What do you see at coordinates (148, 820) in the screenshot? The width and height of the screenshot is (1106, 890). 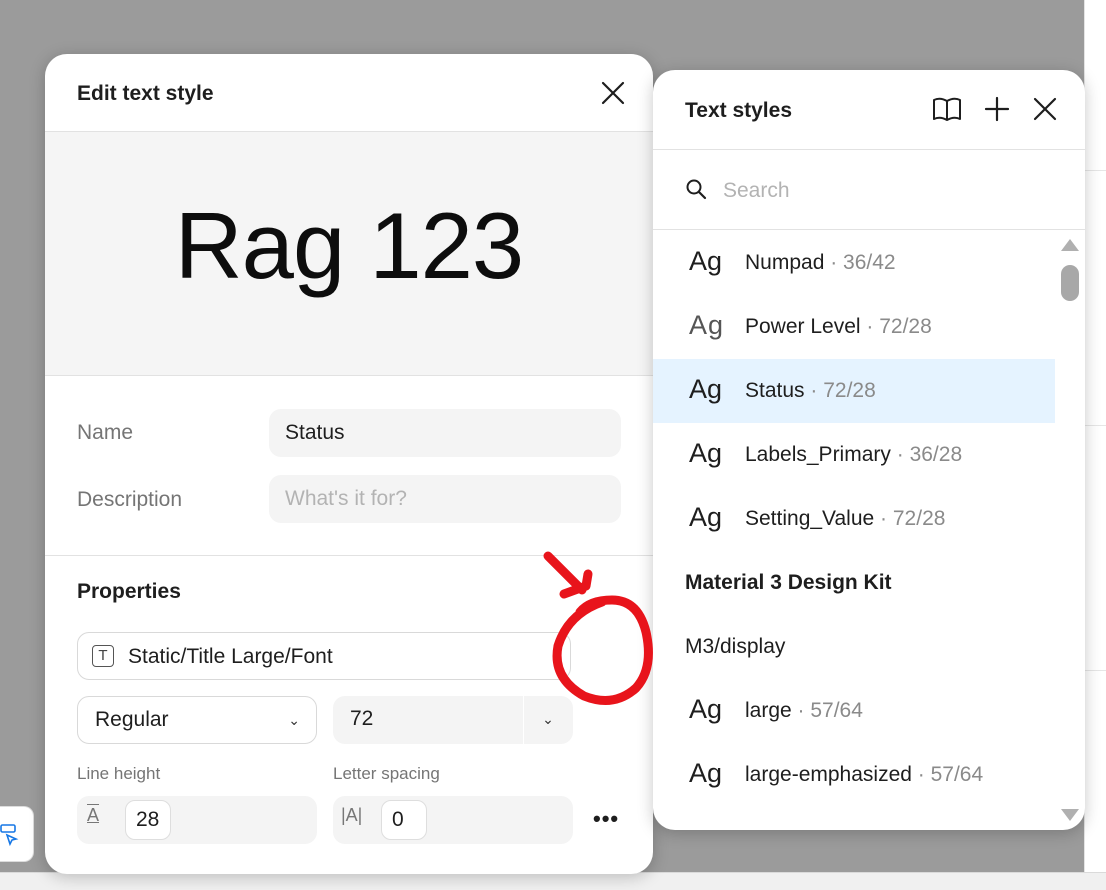 I see `line-height-value: 28` at bounding box center [148, 820].